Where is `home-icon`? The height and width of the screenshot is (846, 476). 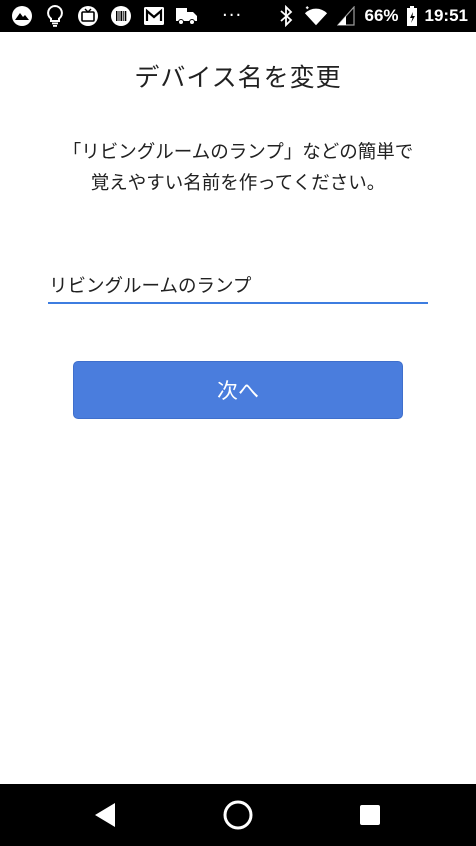
home-icon is located at coordinates (238, 815).